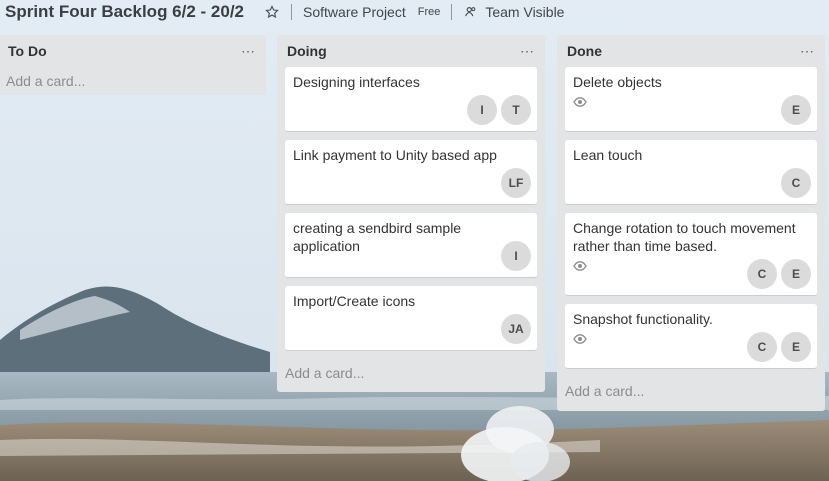 Image resolution: width=829 pixels, height=481 pixels. What do you see at coordinates (411, 318) in the screenshot?
I see `card: Import/Create icons JA` at bounding box center [411, 318].